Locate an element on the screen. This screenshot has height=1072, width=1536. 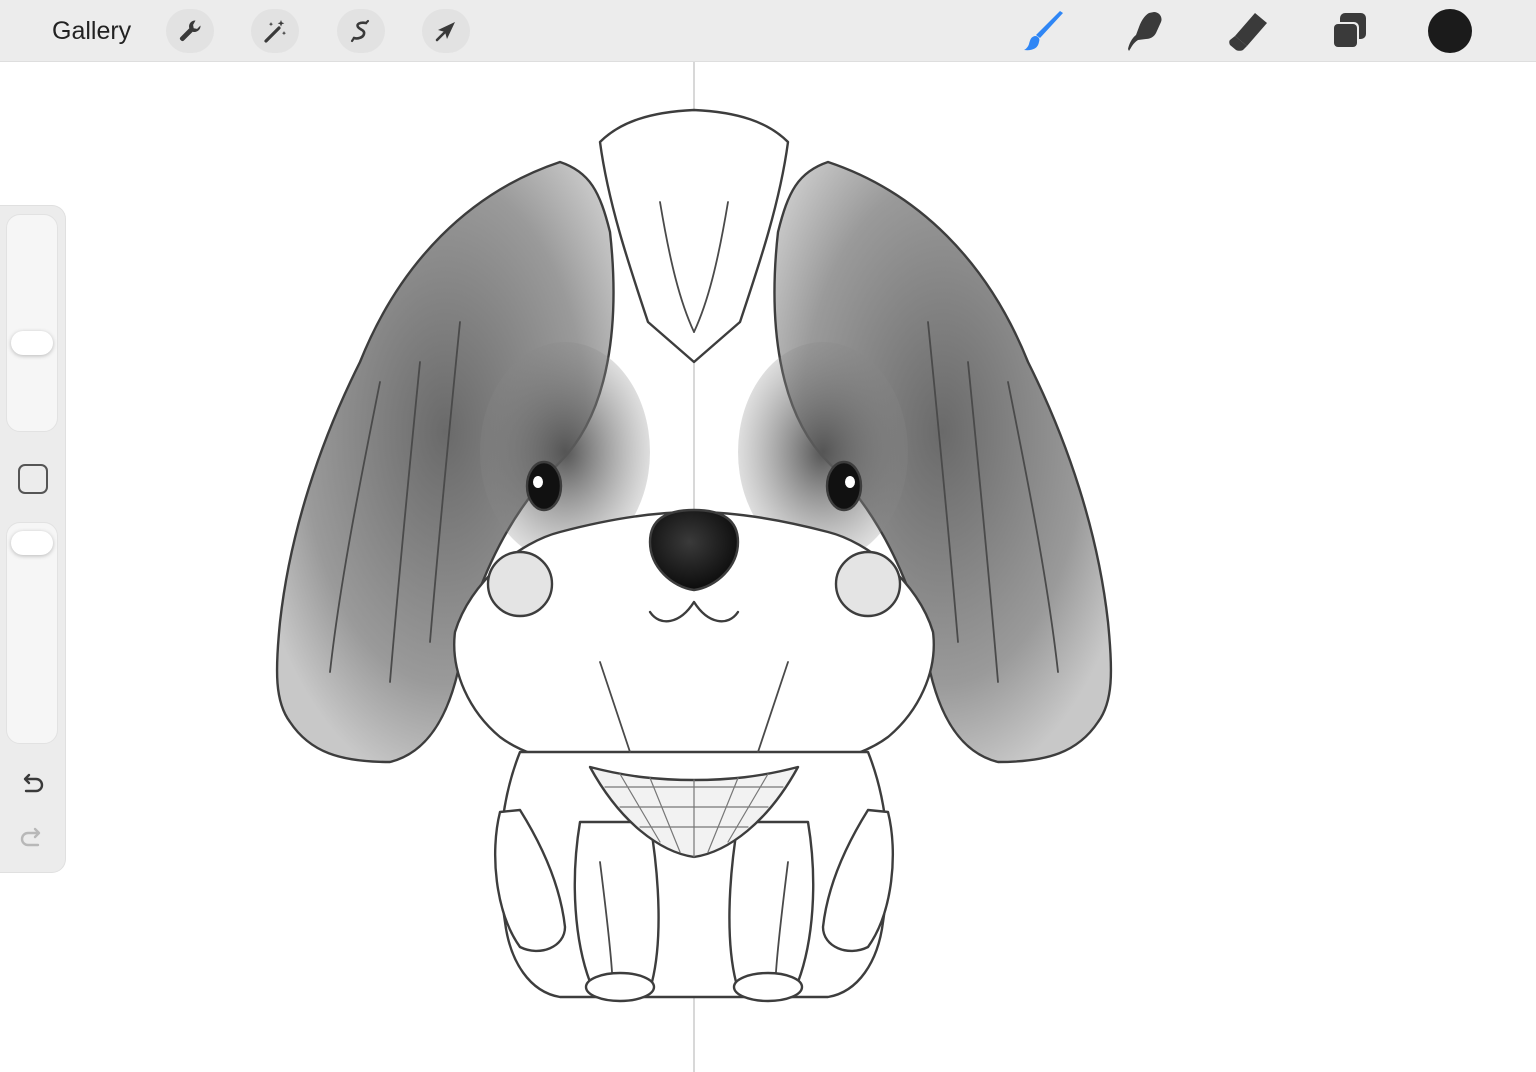
smudge-tool-button is located at coordinates (1146, 31).